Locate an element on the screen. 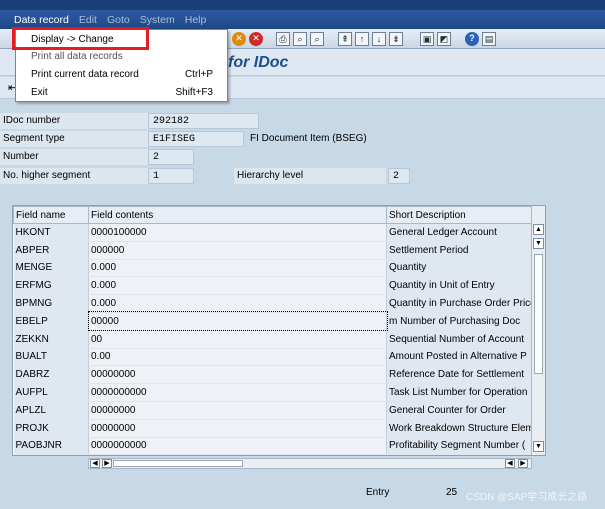 Image resolution: width=605 pixels, height=509 pixels. field-name-cell: BPMNG is located at coordinates (51, 303).